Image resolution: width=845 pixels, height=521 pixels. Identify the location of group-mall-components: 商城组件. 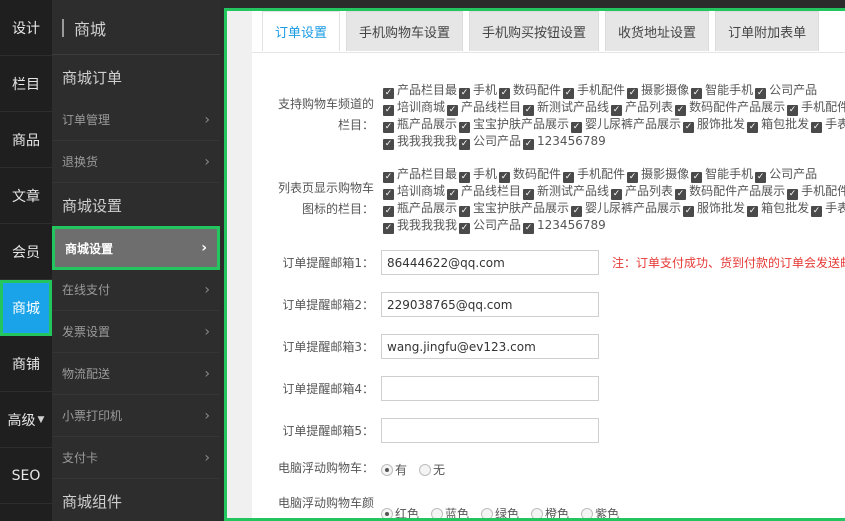
(92, 502).